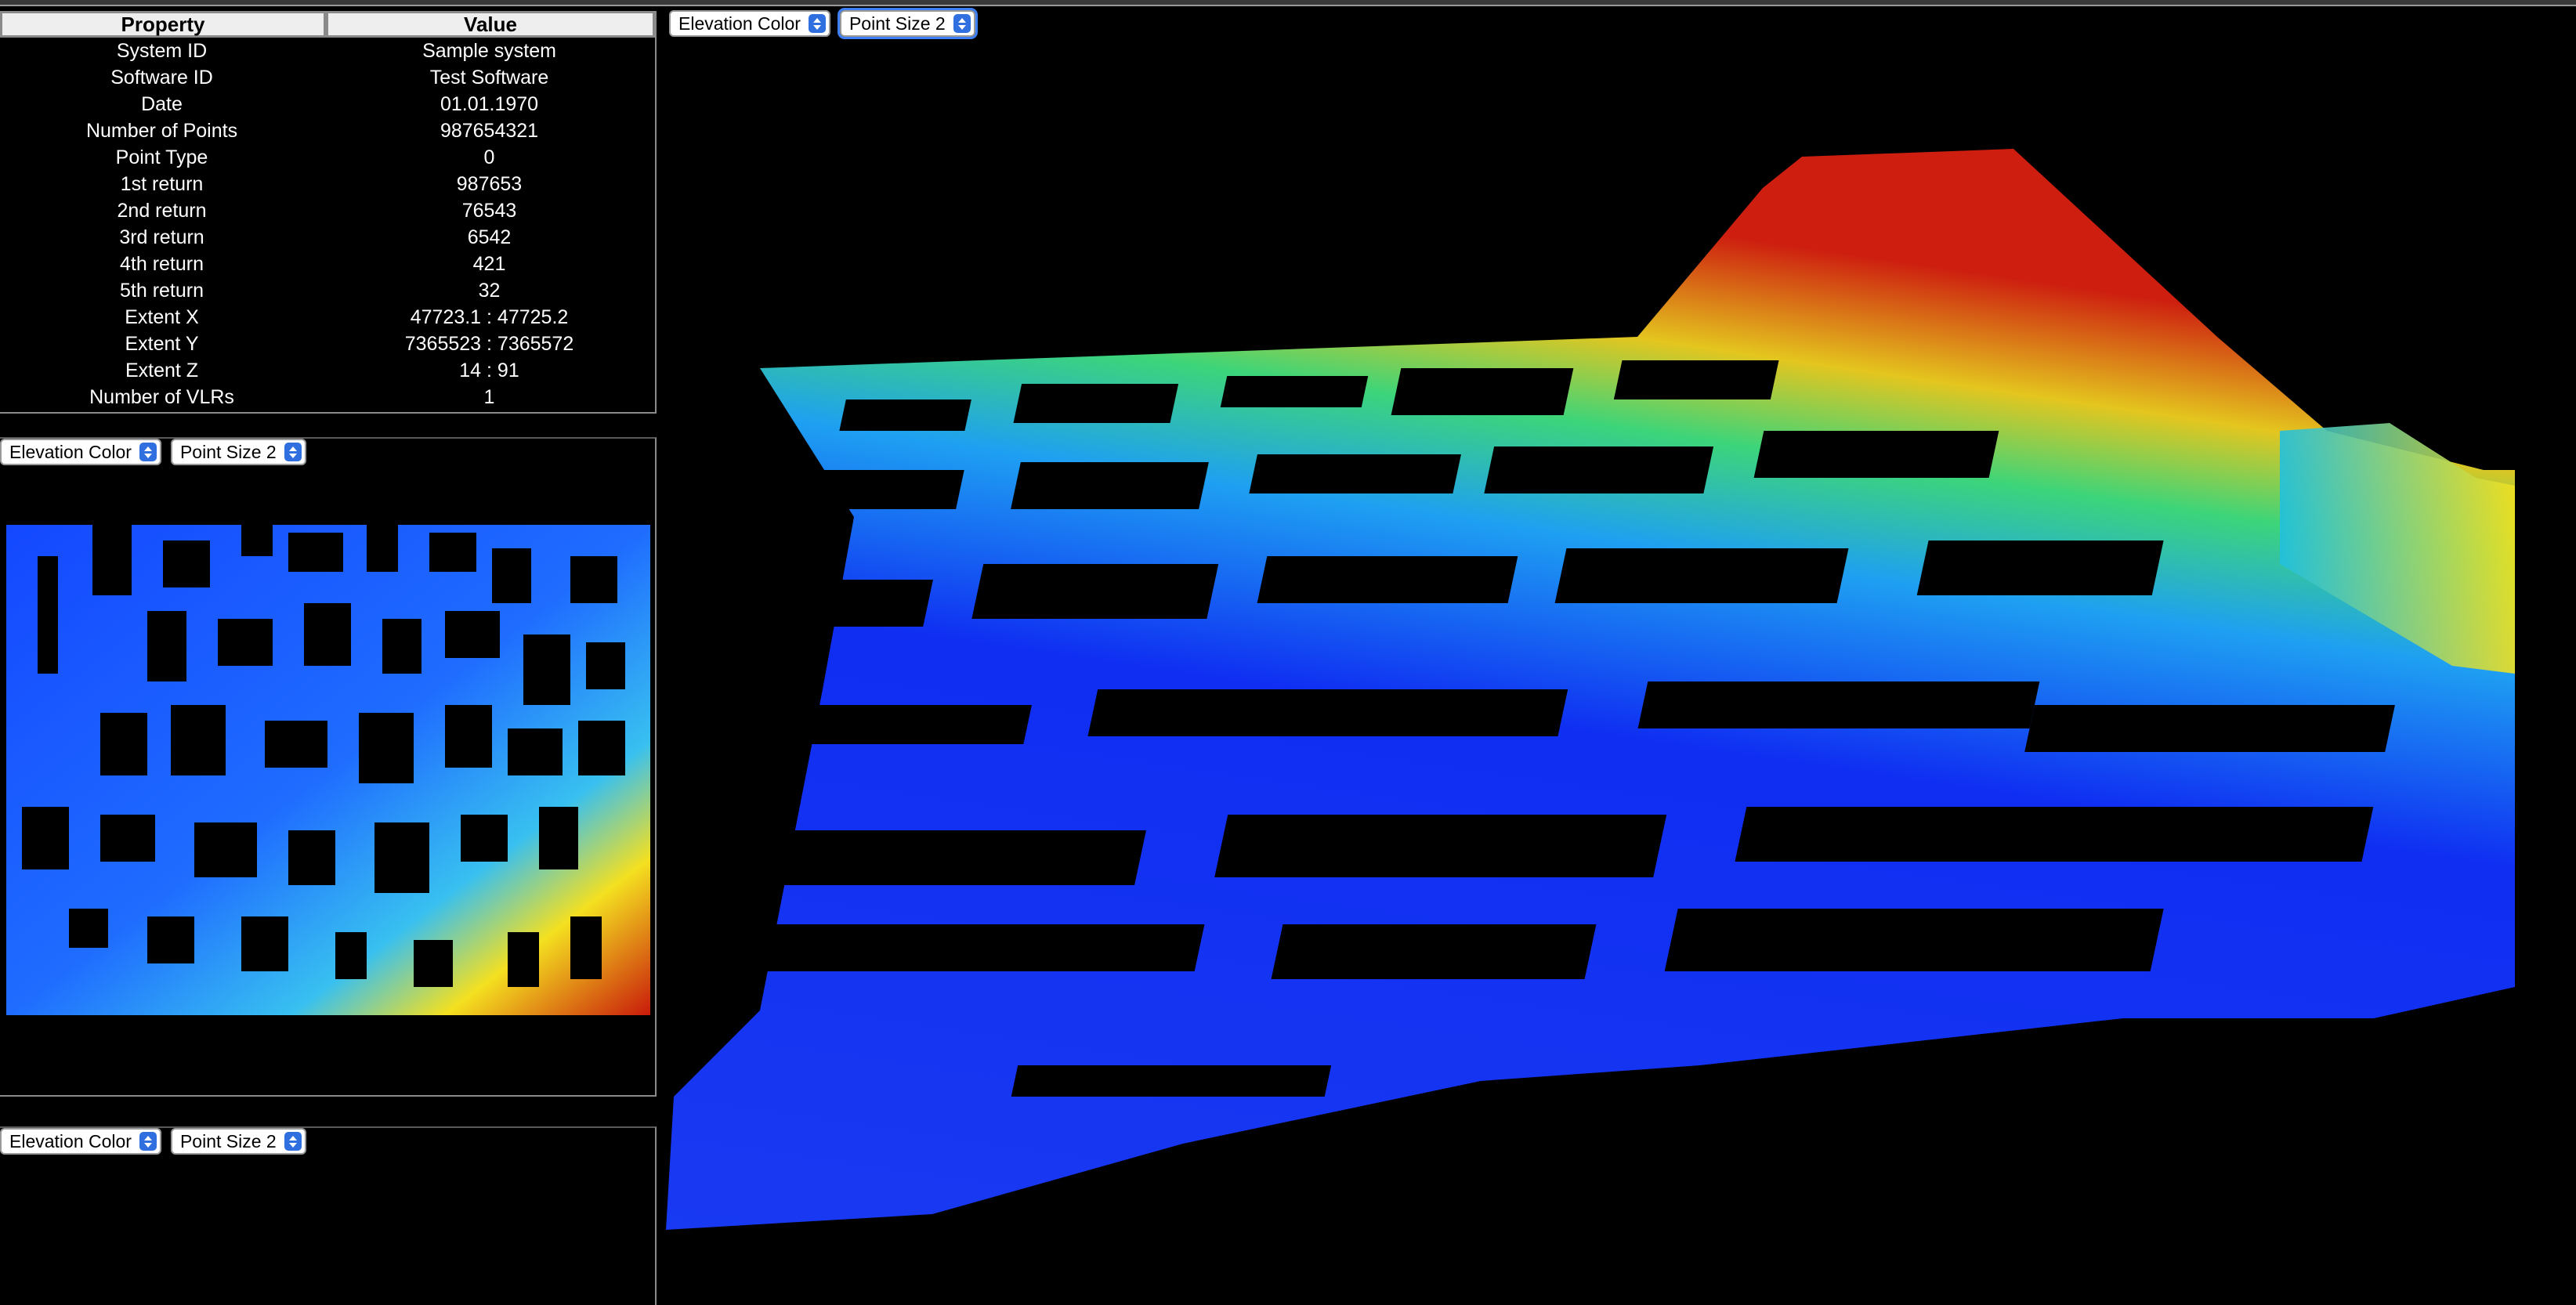  What do you see at coordinates (161, 157) in the screenshot?
I see `property-name: Point Type` at bounding box center [161, 157].